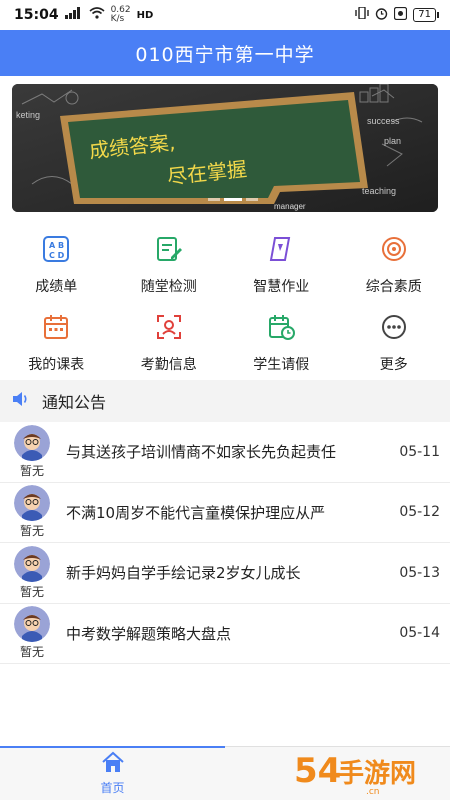 The width and height of the screenshot is (450, 800). What do you see at coordinates (281, 343) in the screenshot?
I see `grid-item-leave: 学生请假` at bounding box center [281, 343].